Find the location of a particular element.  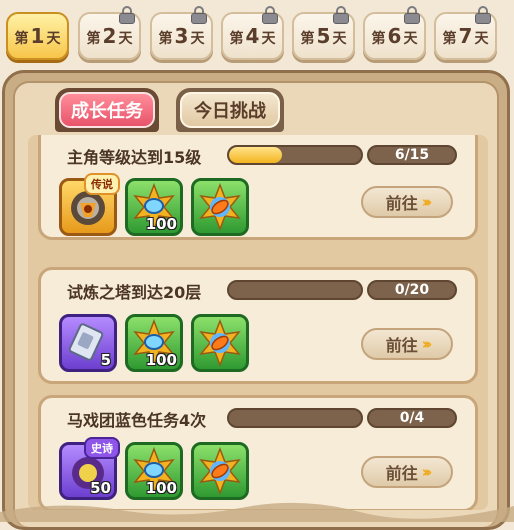

progress-fill is located at coordinates (255, 155).